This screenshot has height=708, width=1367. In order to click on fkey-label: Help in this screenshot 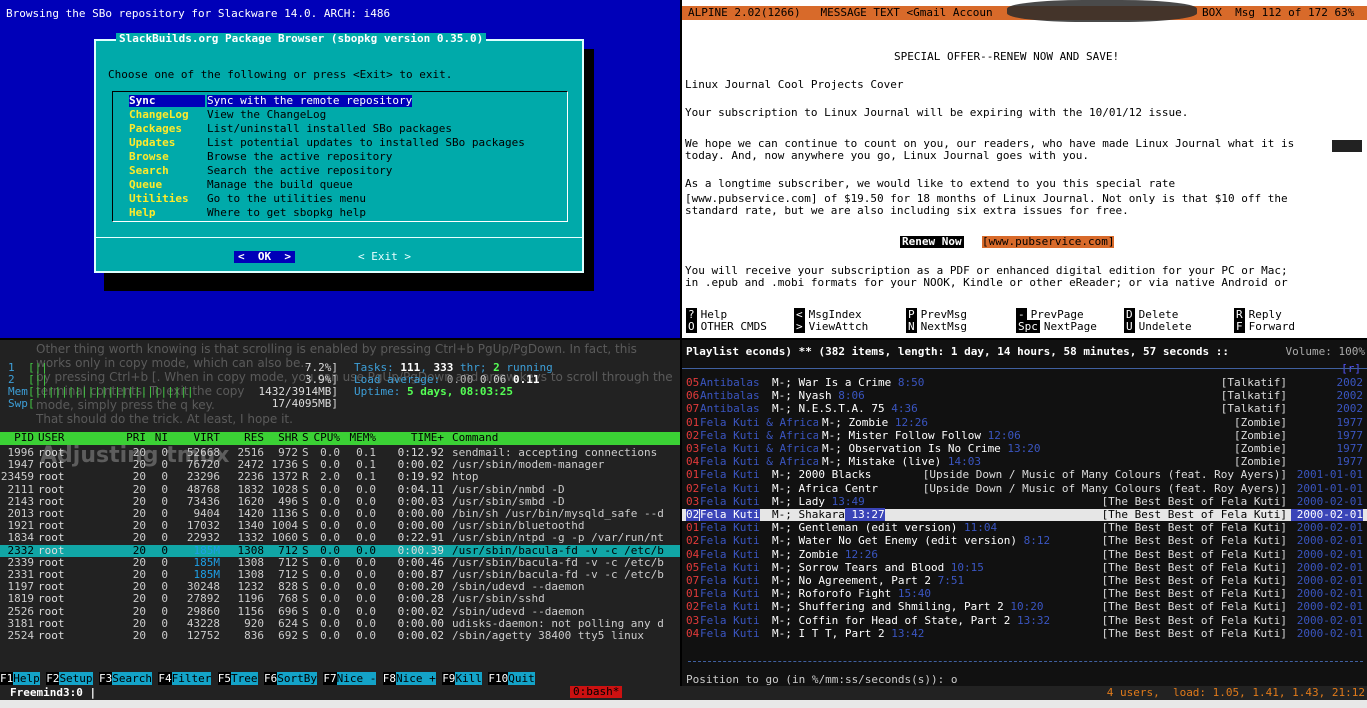, I will do `click(26, 678)`.